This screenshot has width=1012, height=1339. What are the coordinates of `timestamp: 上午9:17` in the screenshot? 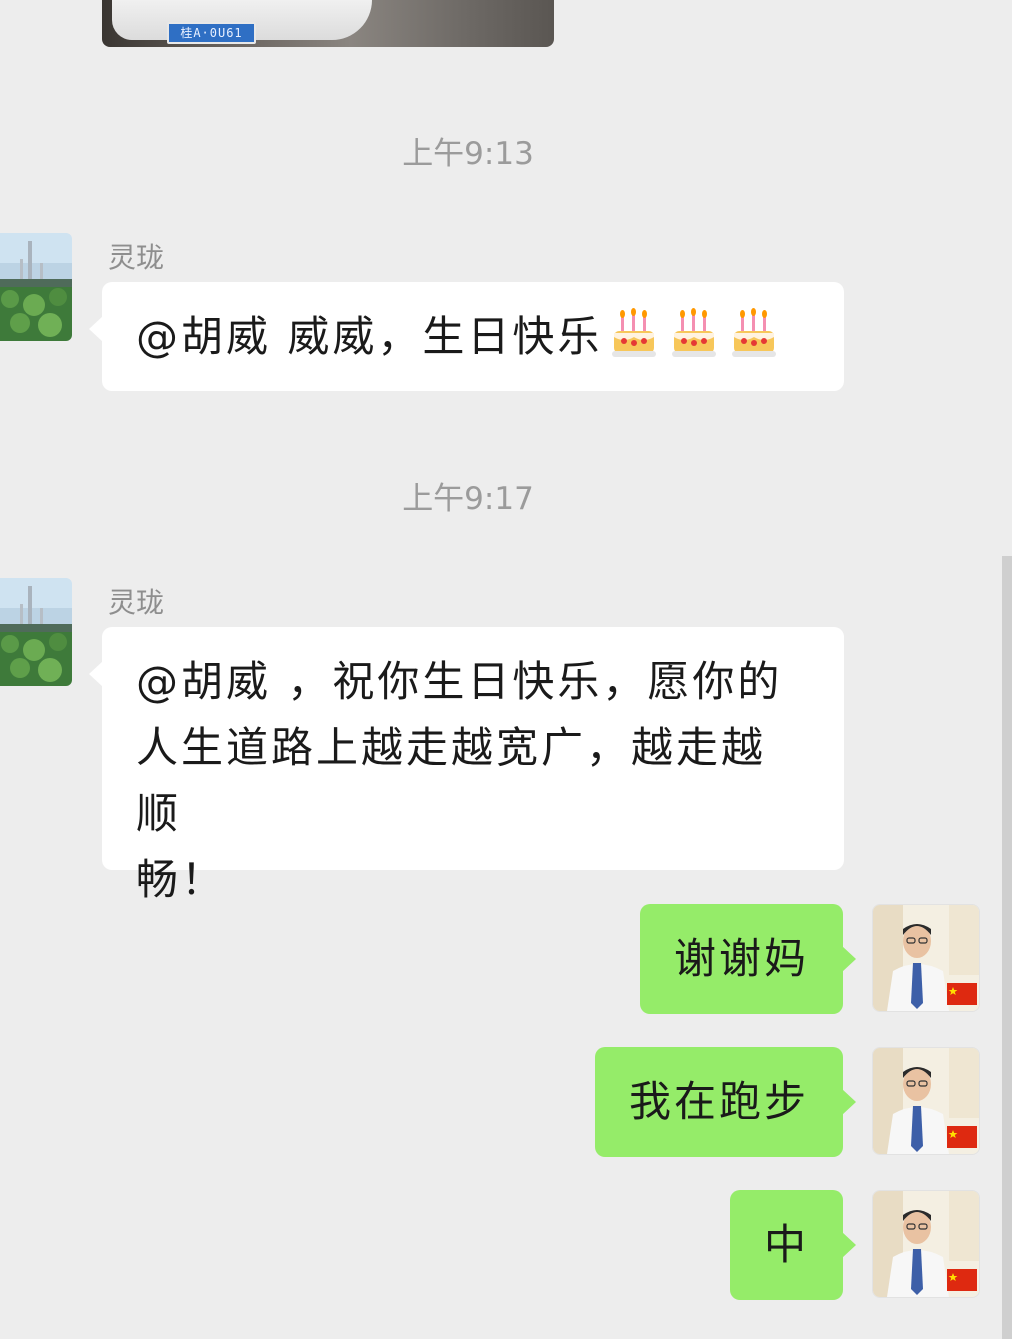 It's located at (468, 499).